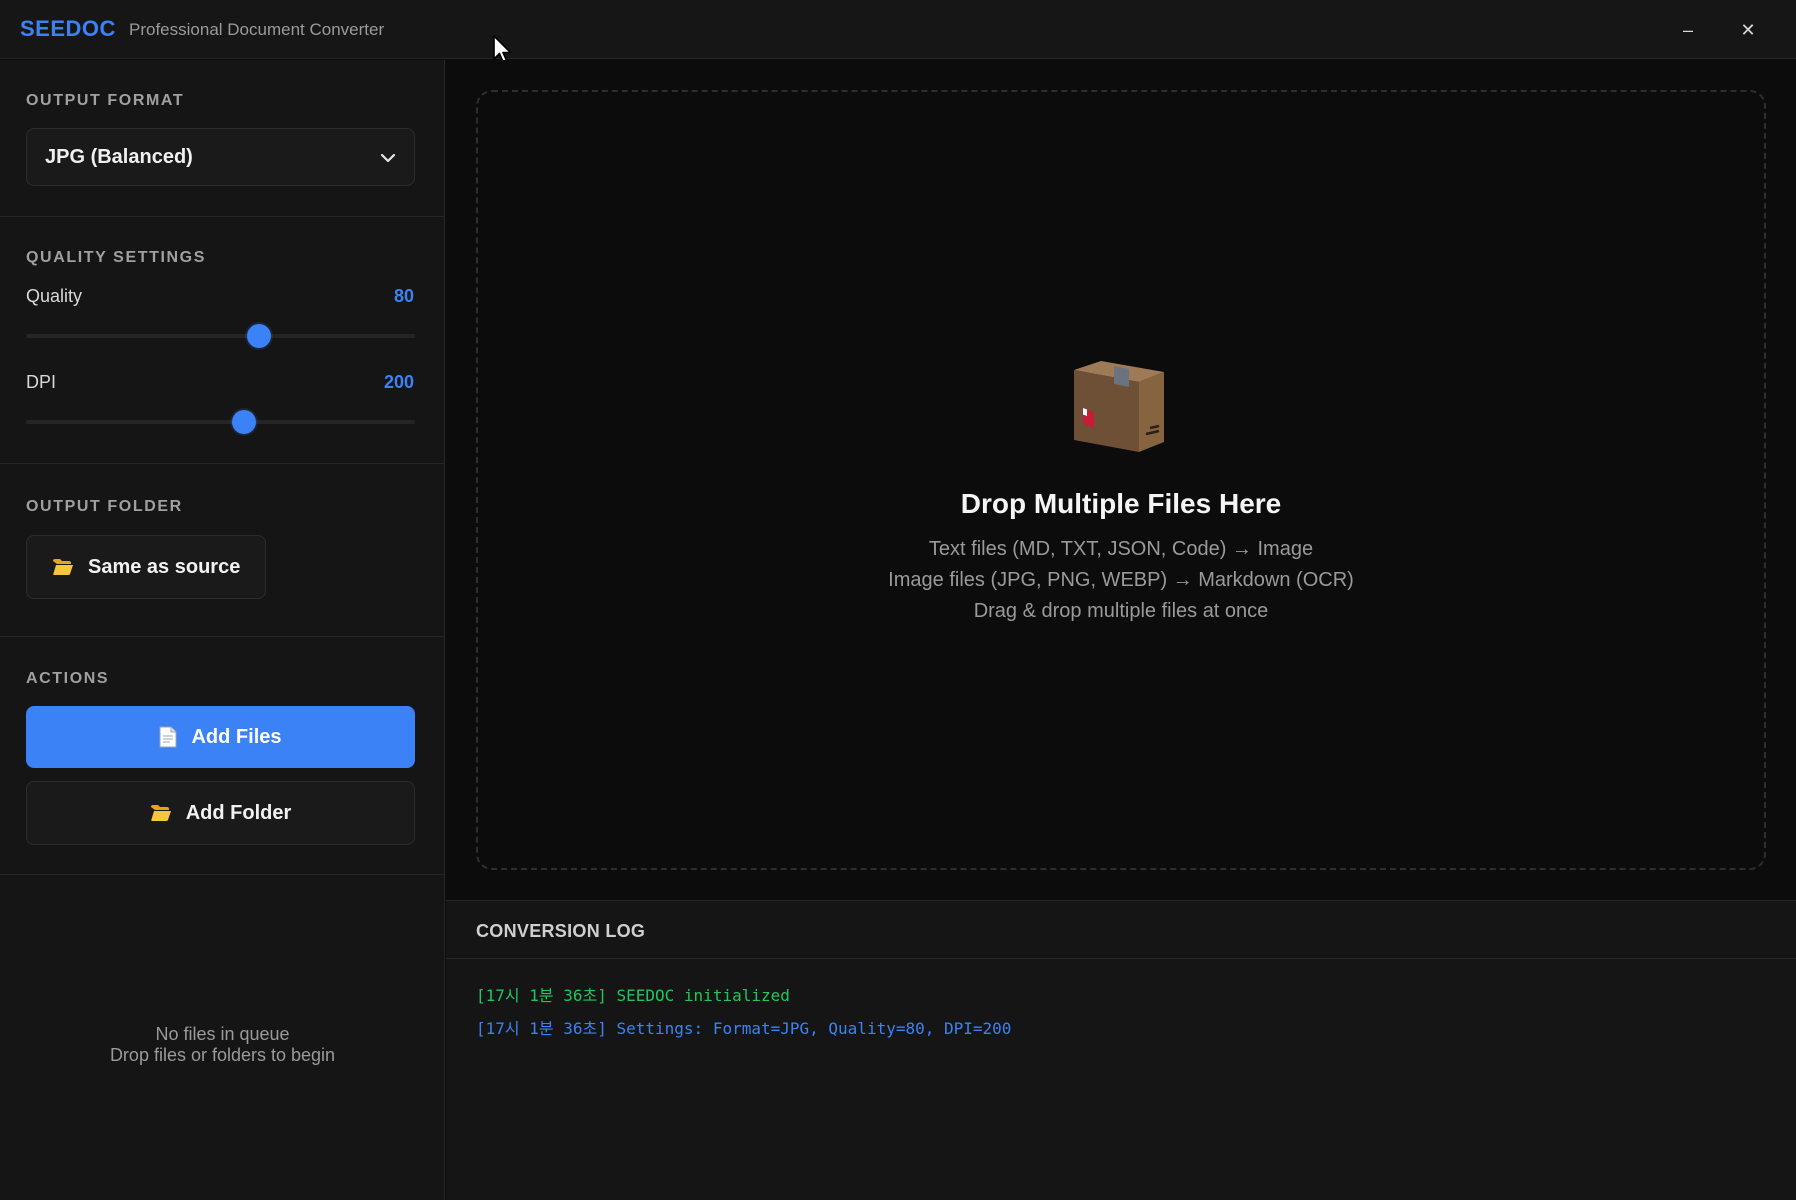 This screenshot has height=1200, width=1796. What do you see at coordinates (164, 566) in the screenshot?
I see `output-folder-label: Same as source` at bounding box center [164, 566].